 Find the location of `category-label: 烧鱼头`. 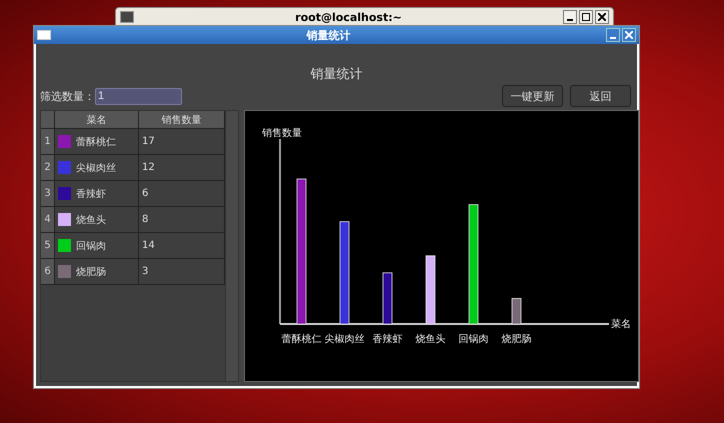

category-label: 烧鱼头 is located at coordinates (431, 339).